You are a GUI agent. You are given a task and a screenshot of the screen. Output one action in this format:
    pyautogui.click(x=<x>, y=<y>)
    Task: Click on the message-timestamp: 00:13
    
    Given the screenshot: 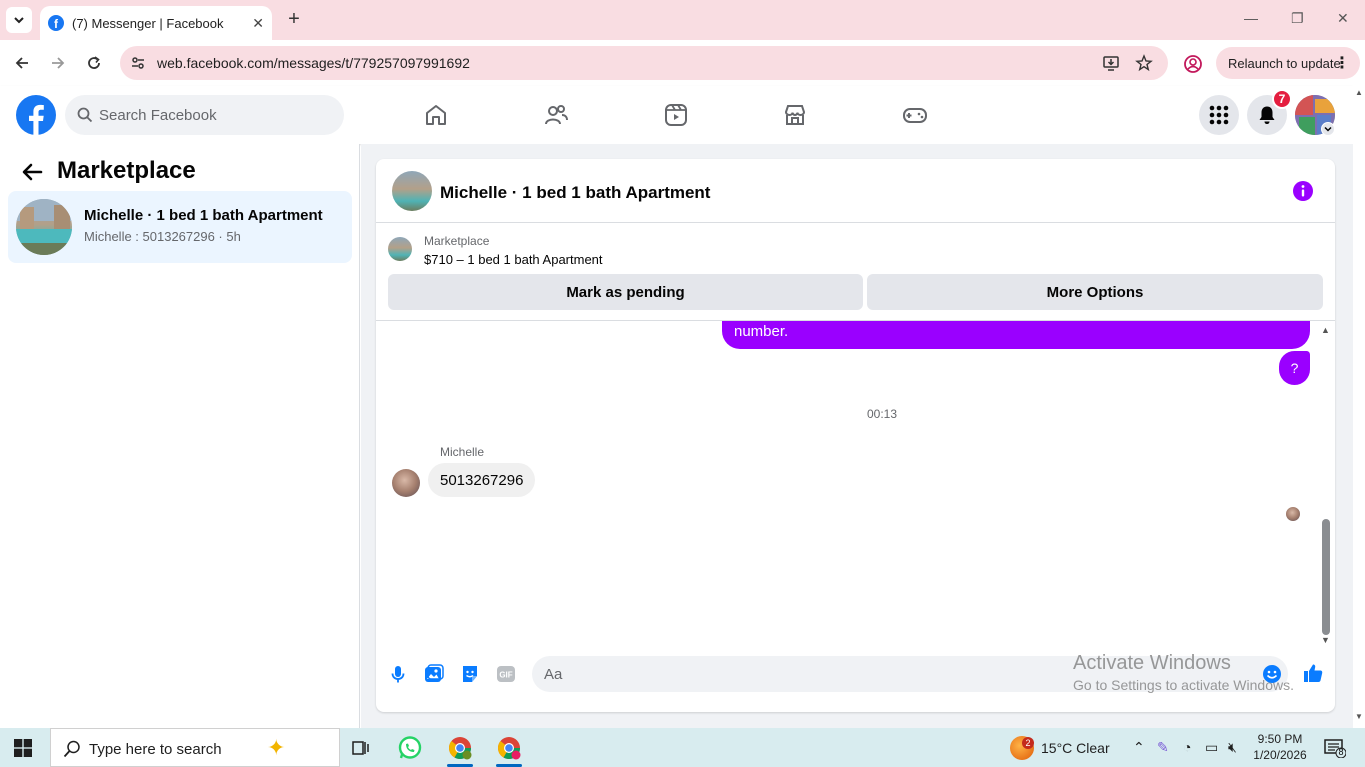 What is the action you would take?
    pyautogui.click(x=882, y=414)
    